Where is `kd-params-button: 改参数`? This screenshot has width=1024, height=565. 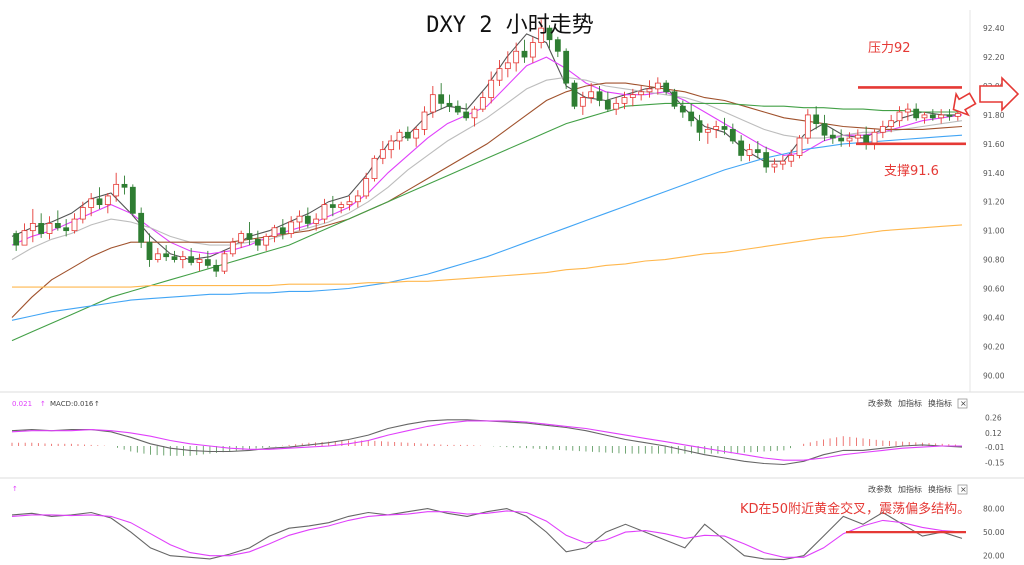
kd-params-button: 改参数 is located at coordinates (880, 489).